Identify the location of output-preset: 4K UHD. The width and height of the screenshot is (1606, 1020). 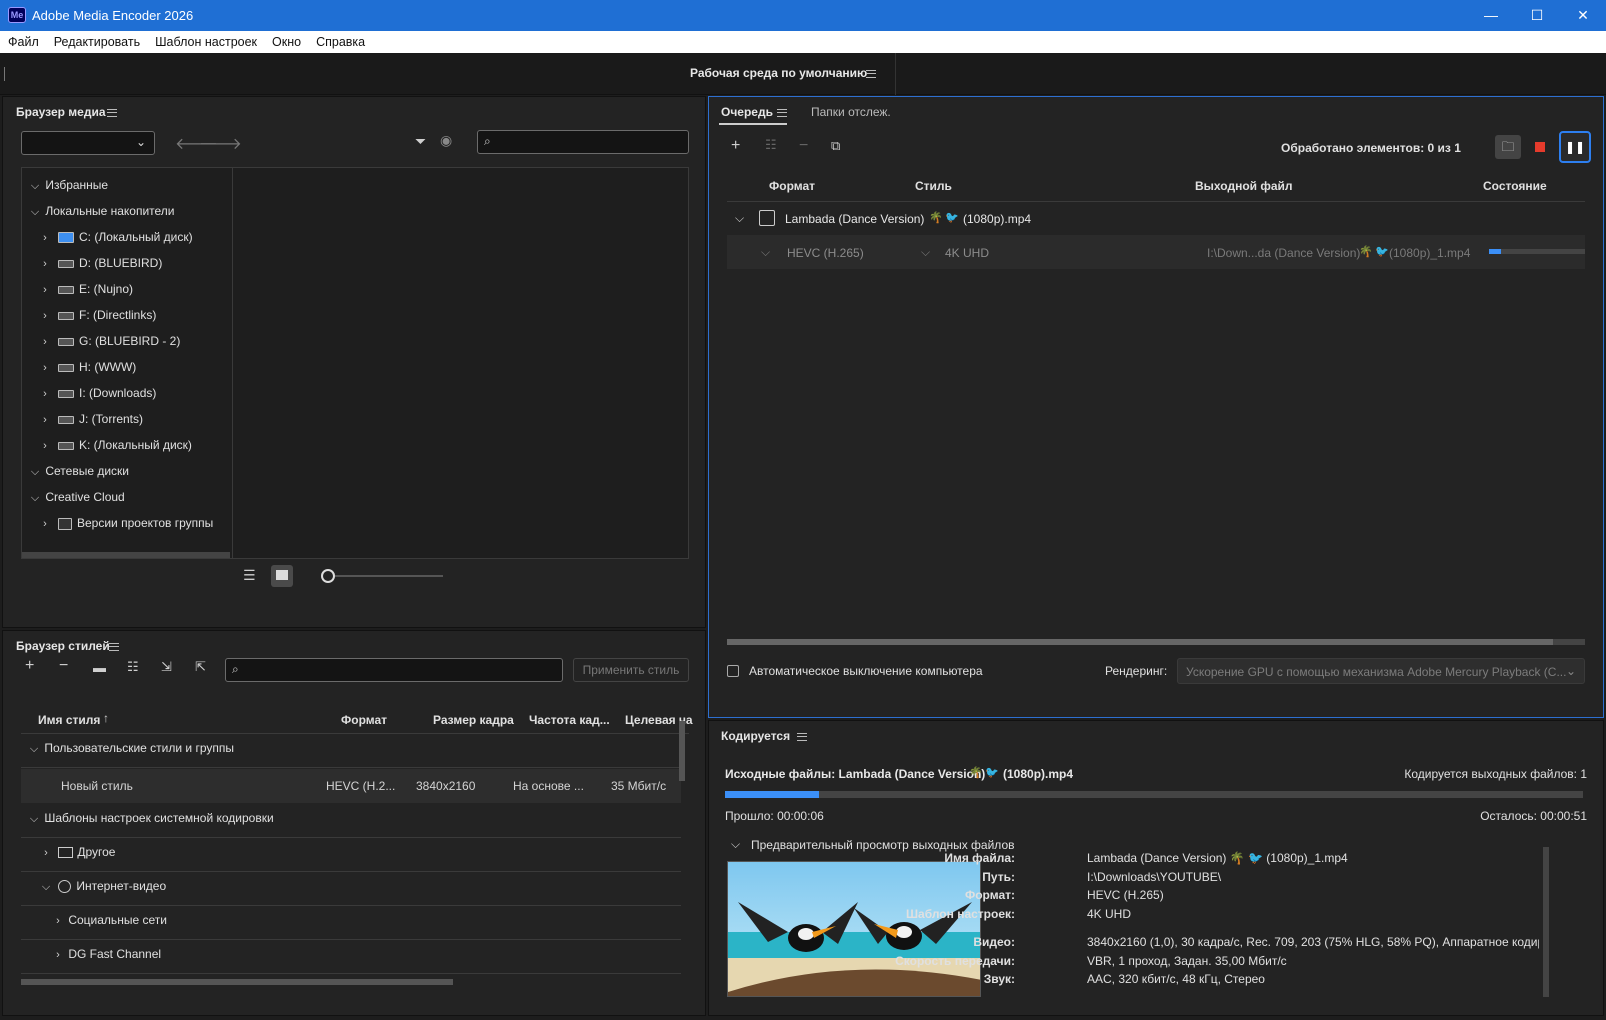
(967, 253).